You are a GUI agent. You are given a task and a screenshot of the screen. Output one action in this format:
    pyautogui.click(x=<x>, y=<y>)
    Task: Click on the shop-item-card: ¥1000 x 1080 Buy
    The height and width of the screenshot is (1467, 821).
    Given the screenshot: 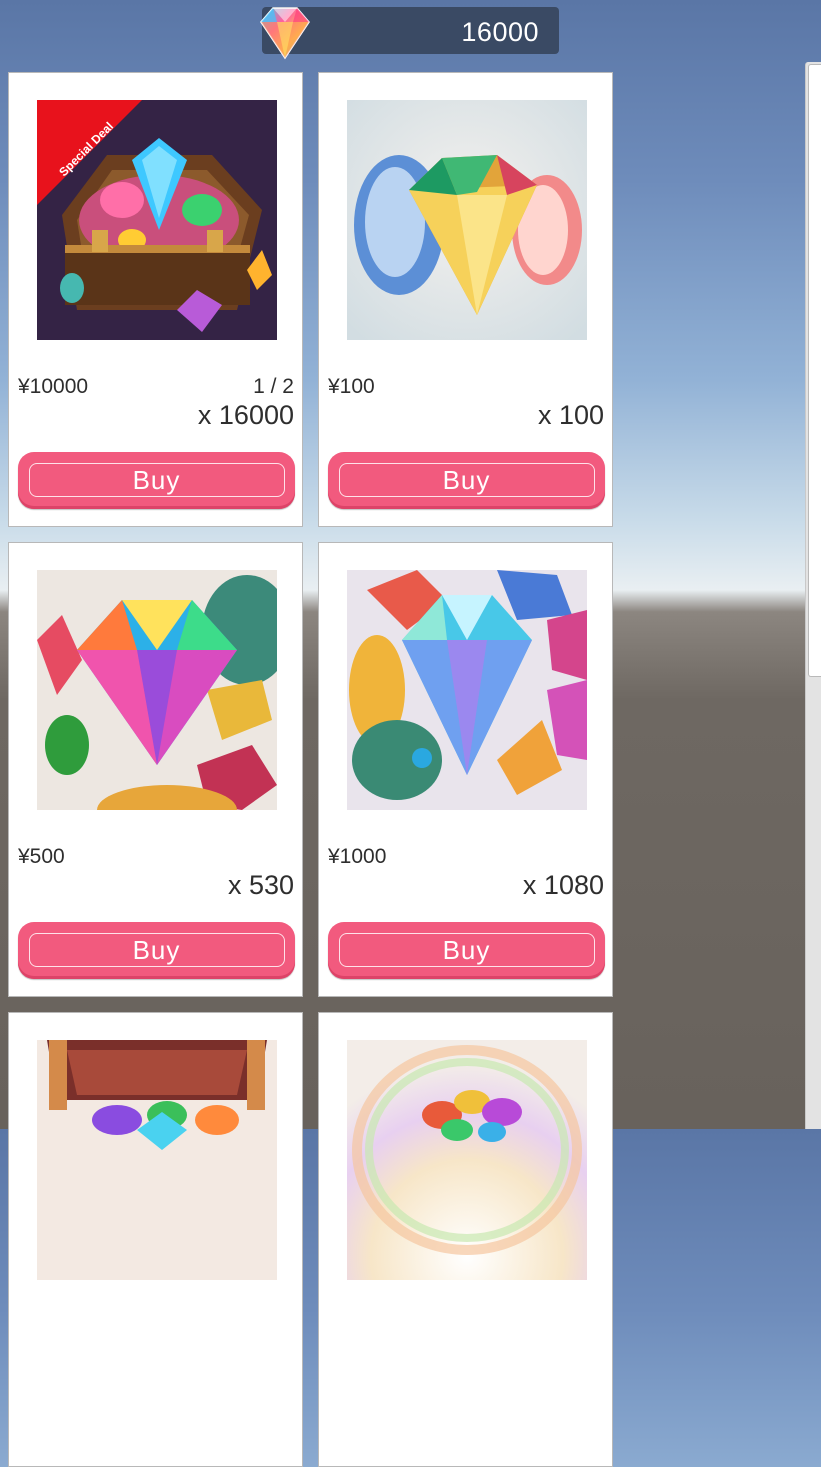 What is the action you would take?
    pyautogui.click(x=465, y=769)
    